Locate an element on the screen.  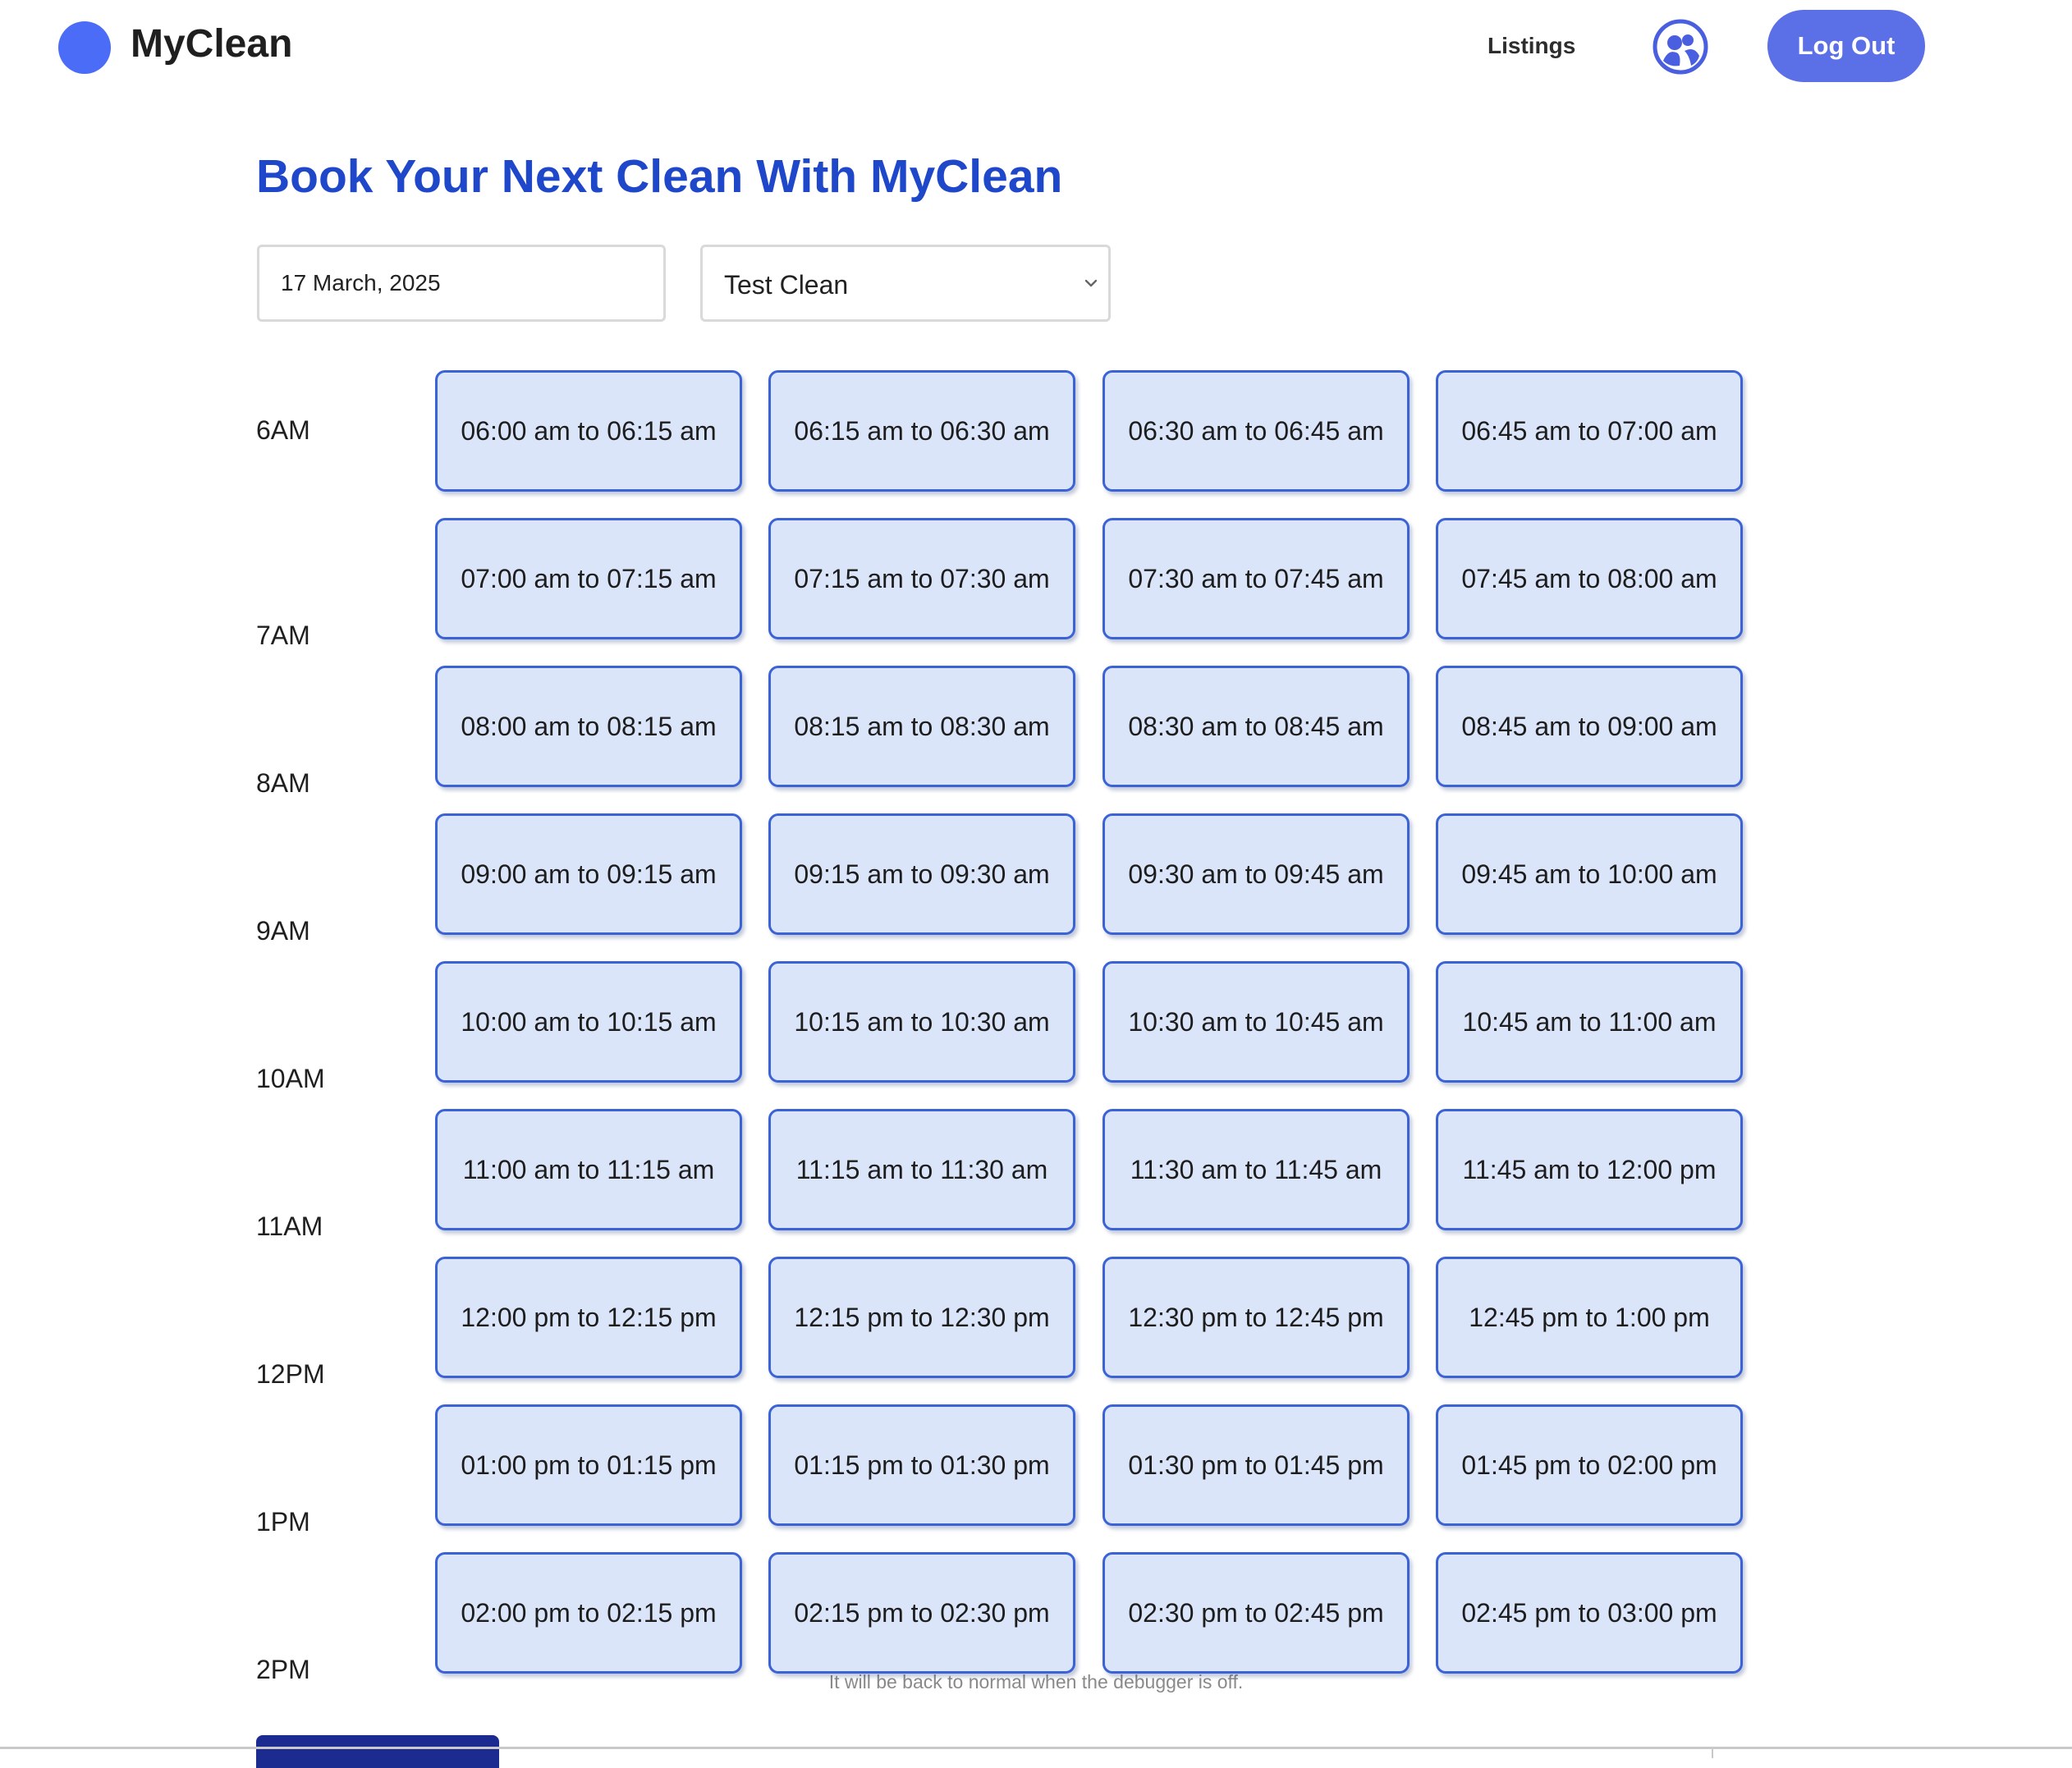
hour-label: 11AM is located at coordinates (289, 1226).